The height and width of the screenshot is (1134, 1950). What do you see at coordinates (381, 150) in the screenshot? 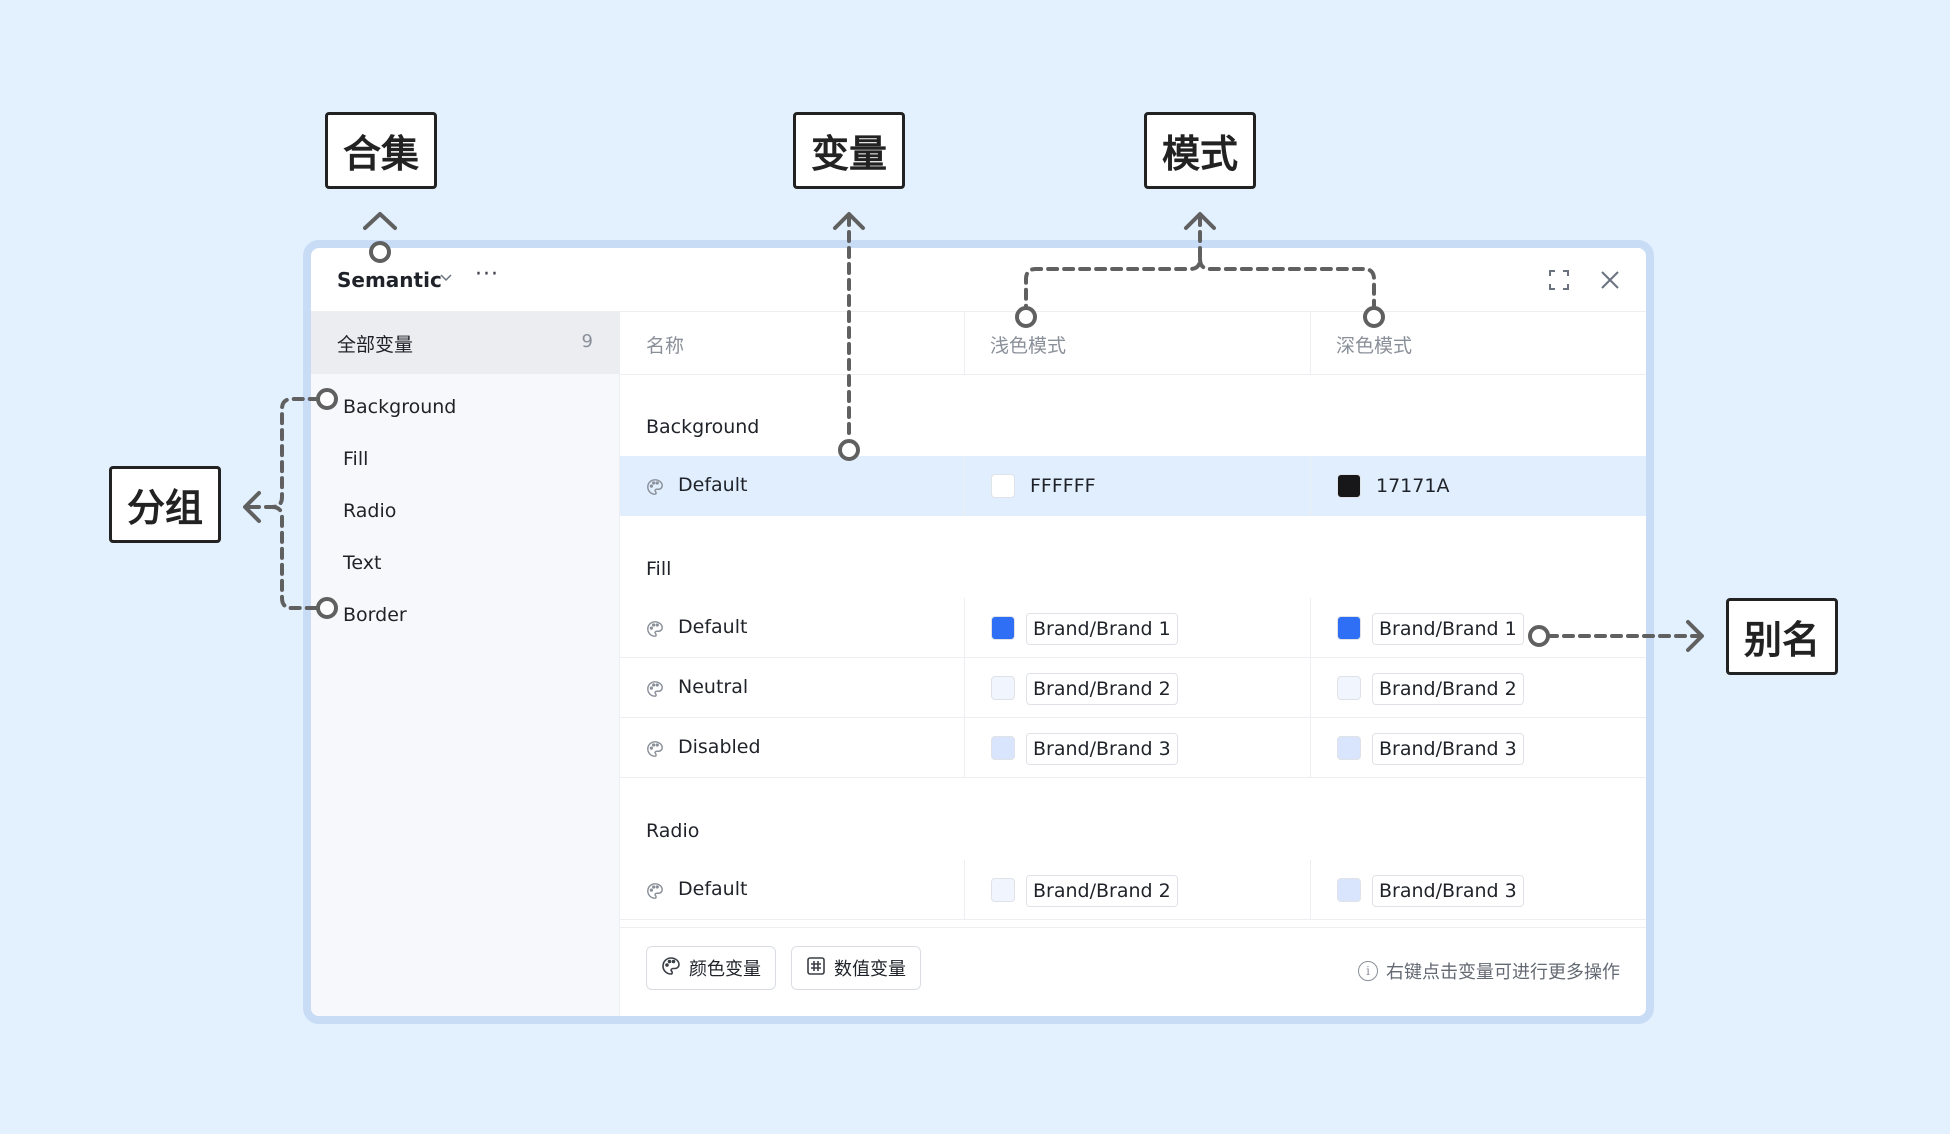
I see `callout-collection: 合集` at bounding box center [381, 150].